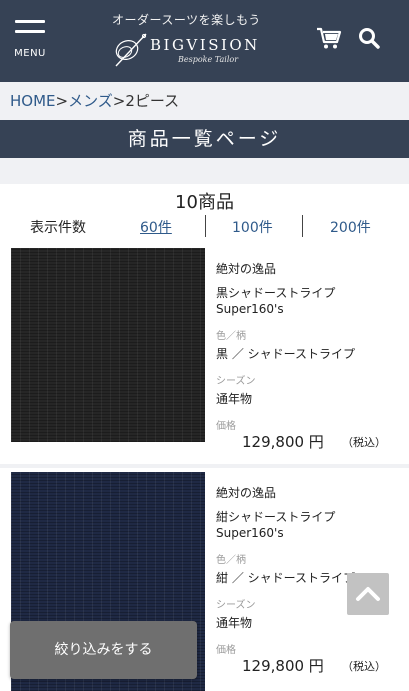 The width and height of the screenshot is (409, 691). I want to click on back-to-top-button, so click(368, 594).